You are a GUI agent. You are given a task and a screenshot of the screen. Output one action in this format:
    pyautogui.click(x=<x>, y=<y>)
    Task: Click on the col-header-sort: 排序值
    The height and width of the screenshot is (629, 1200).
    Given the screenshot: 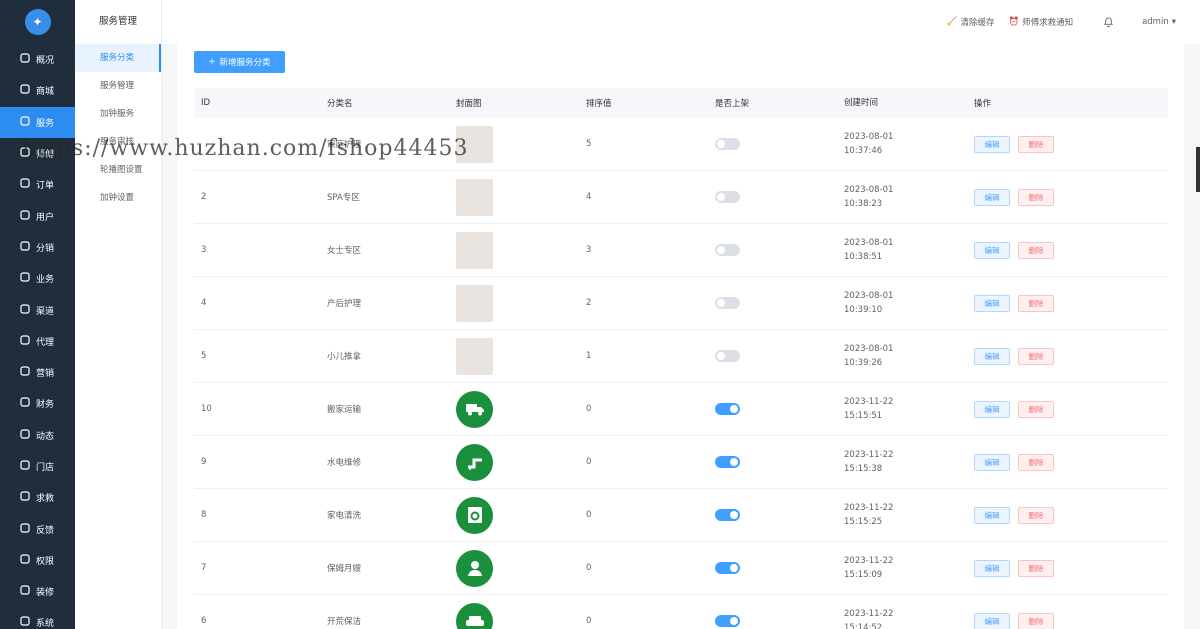 What is the action you would take?
    pyautogui.click(x=650, y=103)
    